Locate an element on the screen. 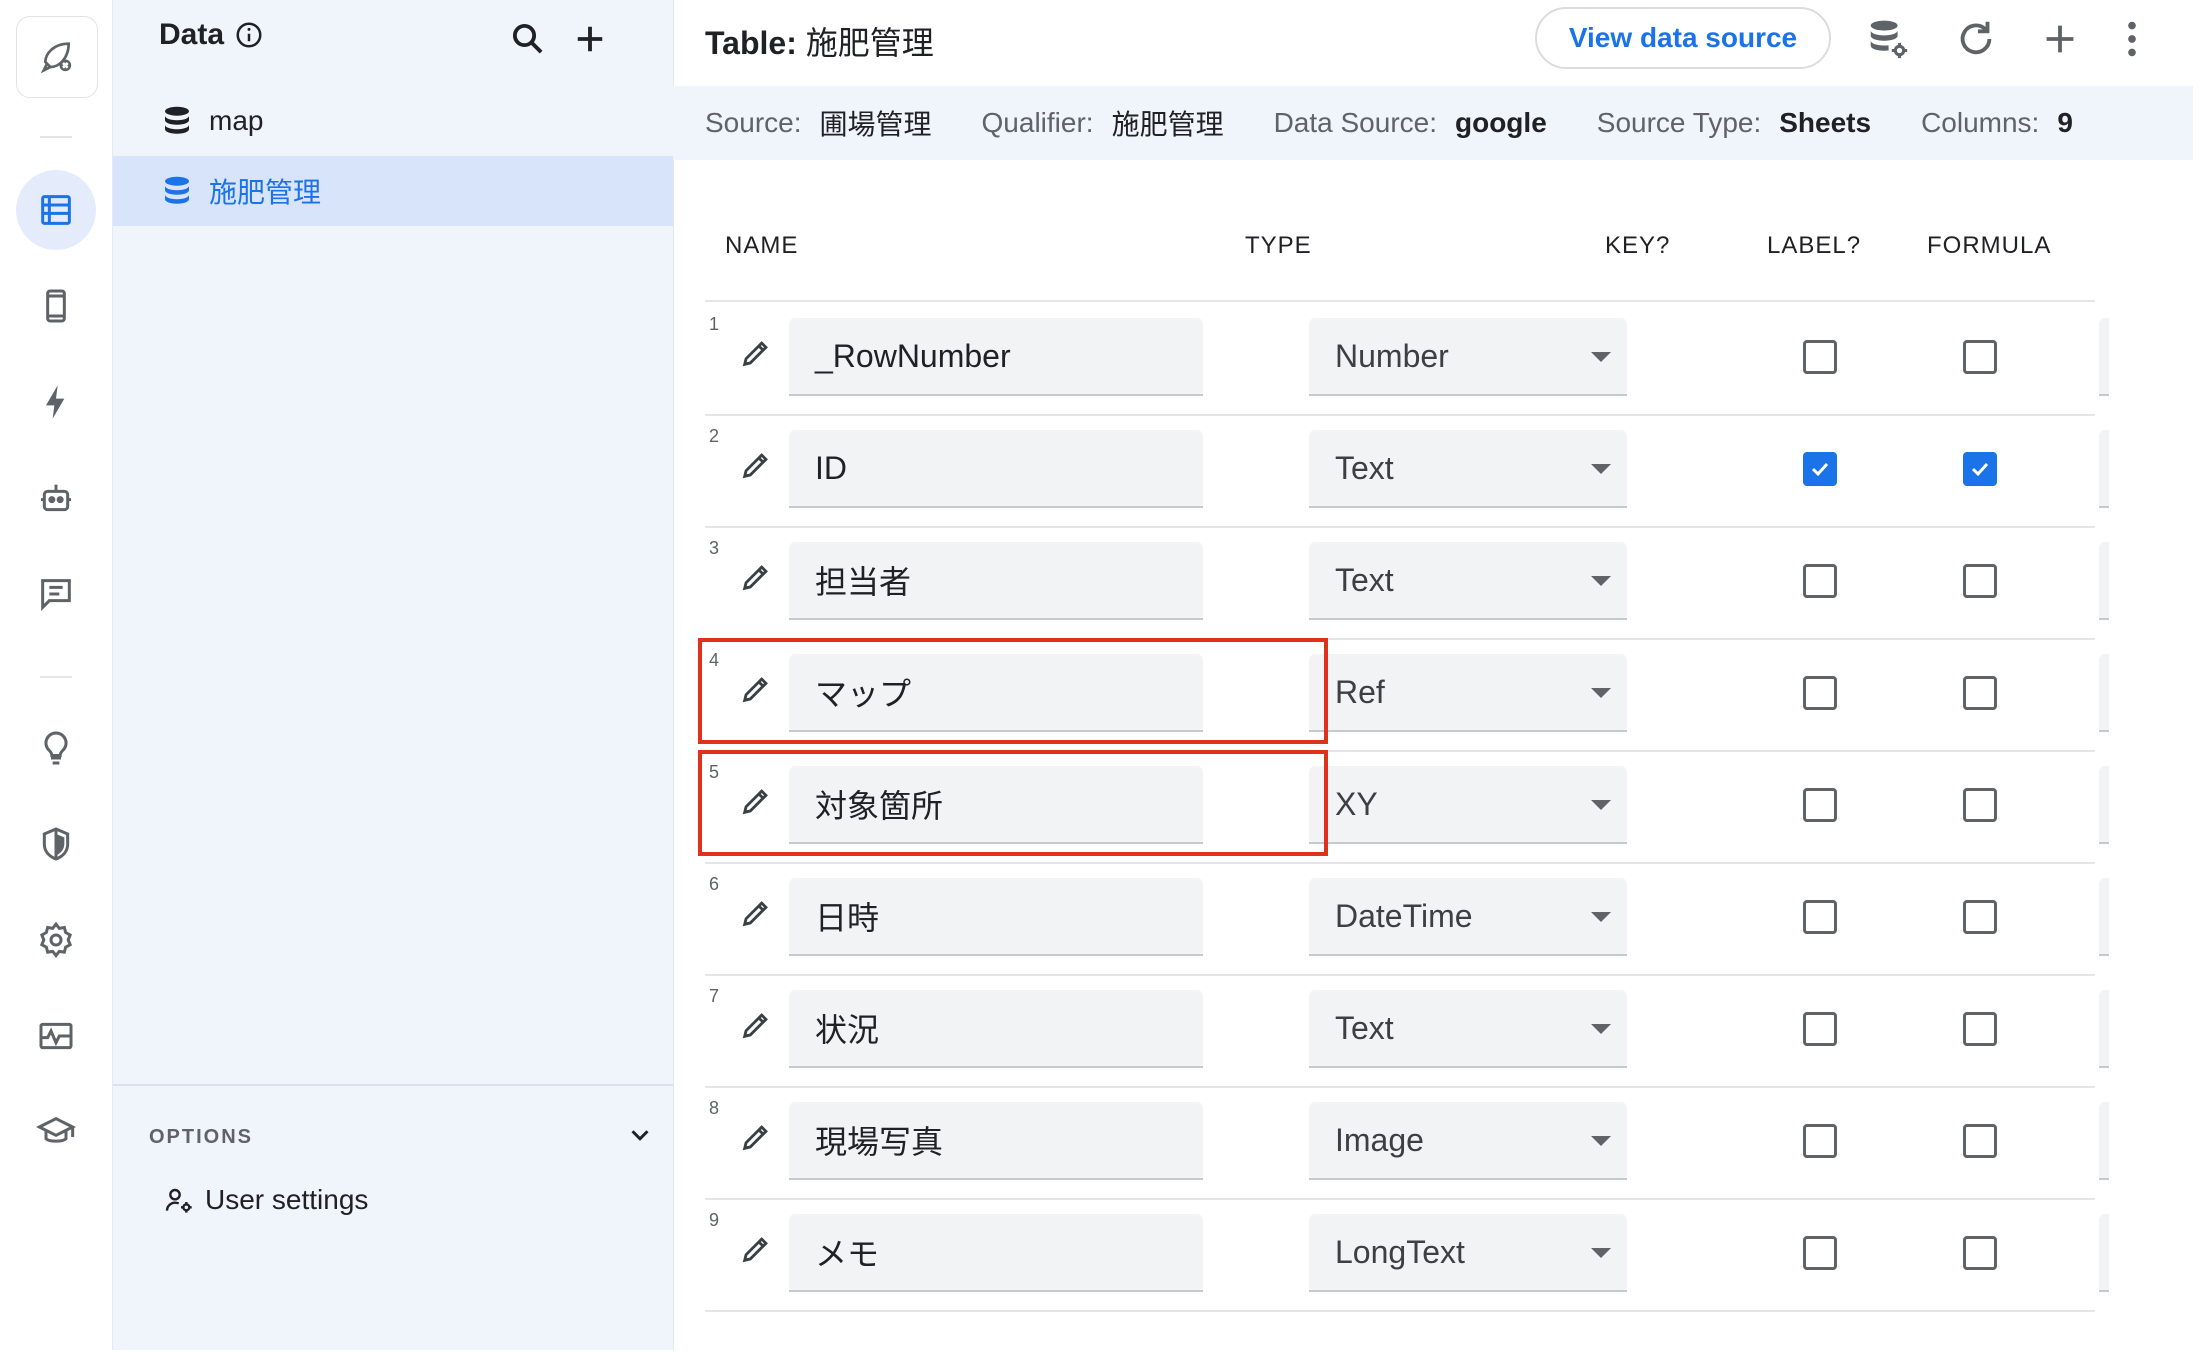 This screenshot has width=2202, height=1352. row-number: 8 is located at coordinates (714, 1108).